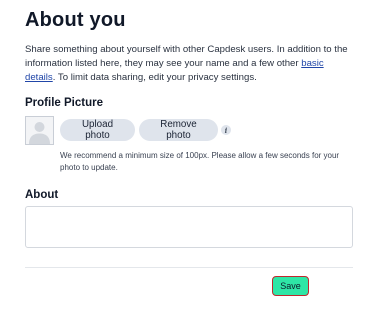 The height and width of the screenshot is (311, 371). What do you see at coordinates (42, 195) in the screenshot?
I see `about-heading: About` at bounding box center [42, 195].